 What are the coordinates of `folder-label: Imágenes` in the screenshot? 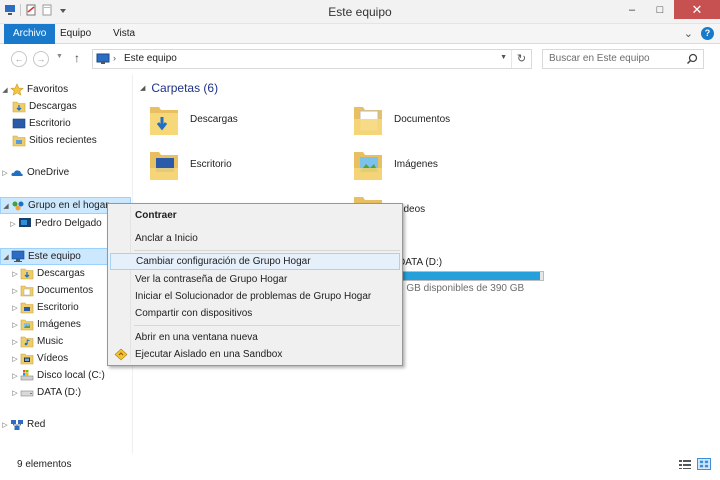 It's located at (416, 164).